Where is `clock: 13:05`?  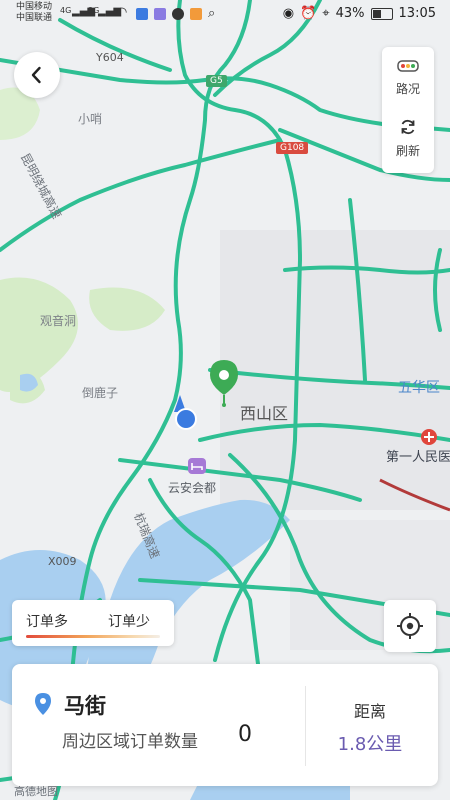
clock: 13:05 is located at coordinates (417, 13).